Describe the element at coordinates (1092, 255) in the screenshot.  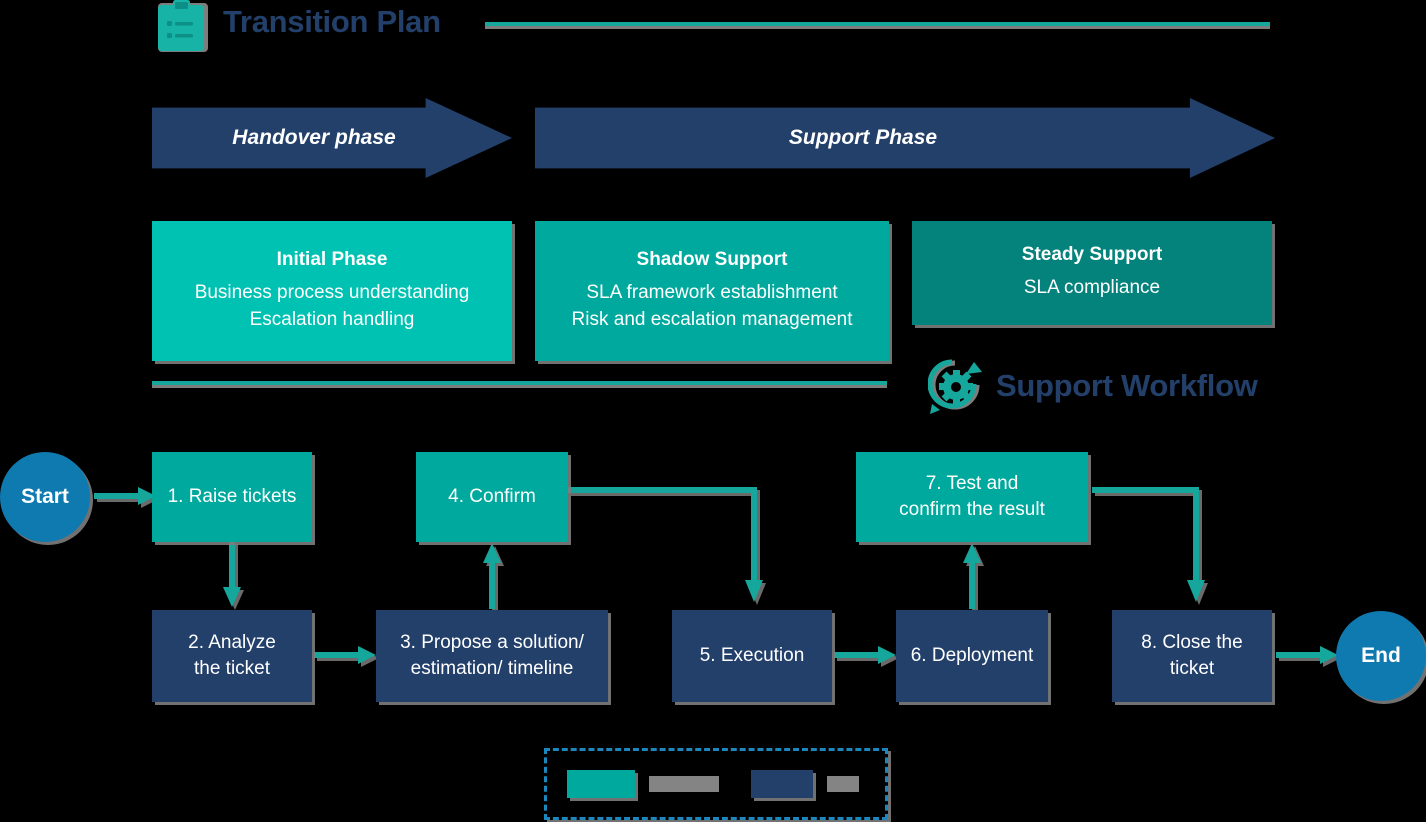
I see `phase-title: Steady Support` at that location.